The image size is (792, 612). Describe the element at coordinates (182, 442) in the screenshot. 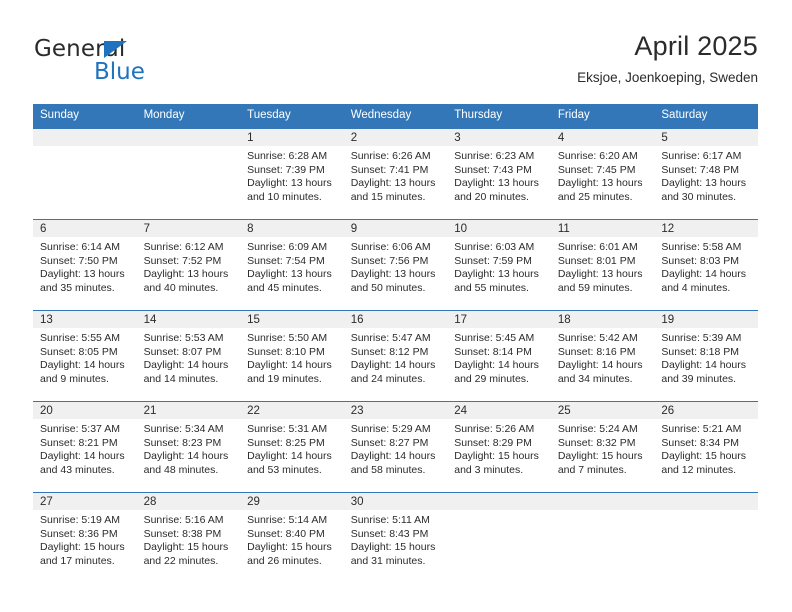

I see `sunset-time: Sunset: 8:23 PM` at that location.